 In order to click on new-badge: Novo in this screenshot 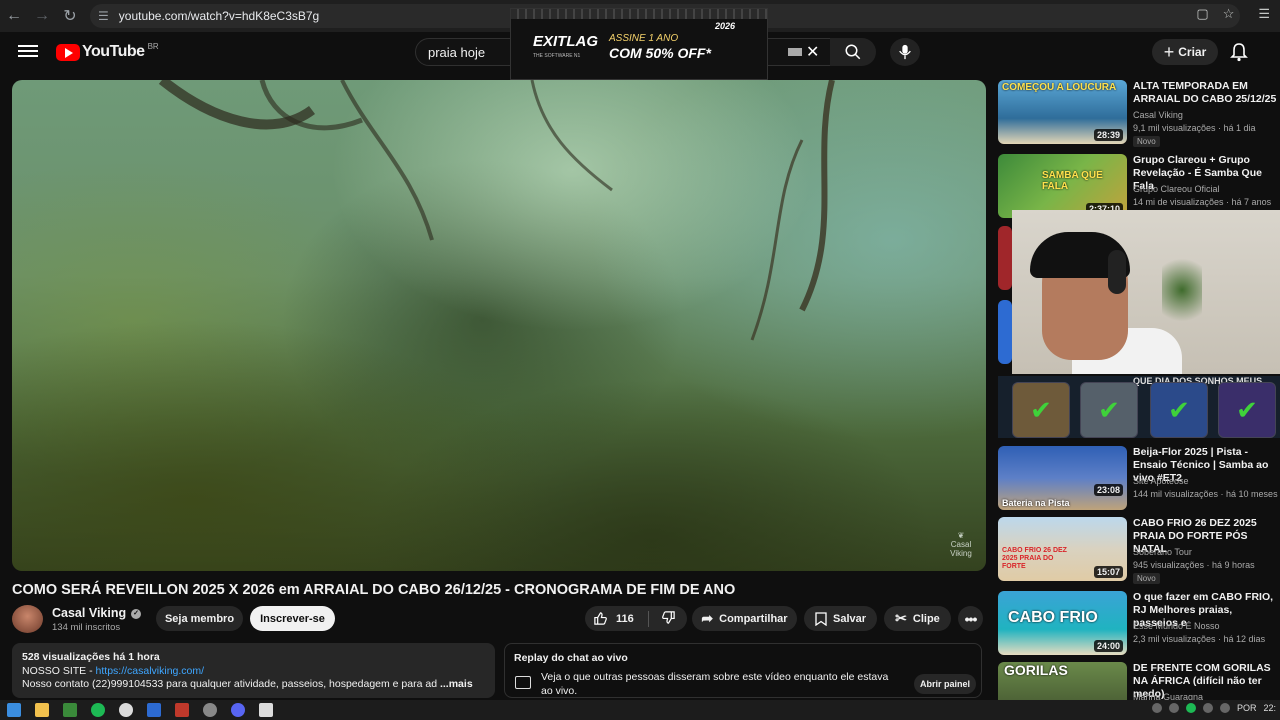, I will do `click(1146, 141)`.